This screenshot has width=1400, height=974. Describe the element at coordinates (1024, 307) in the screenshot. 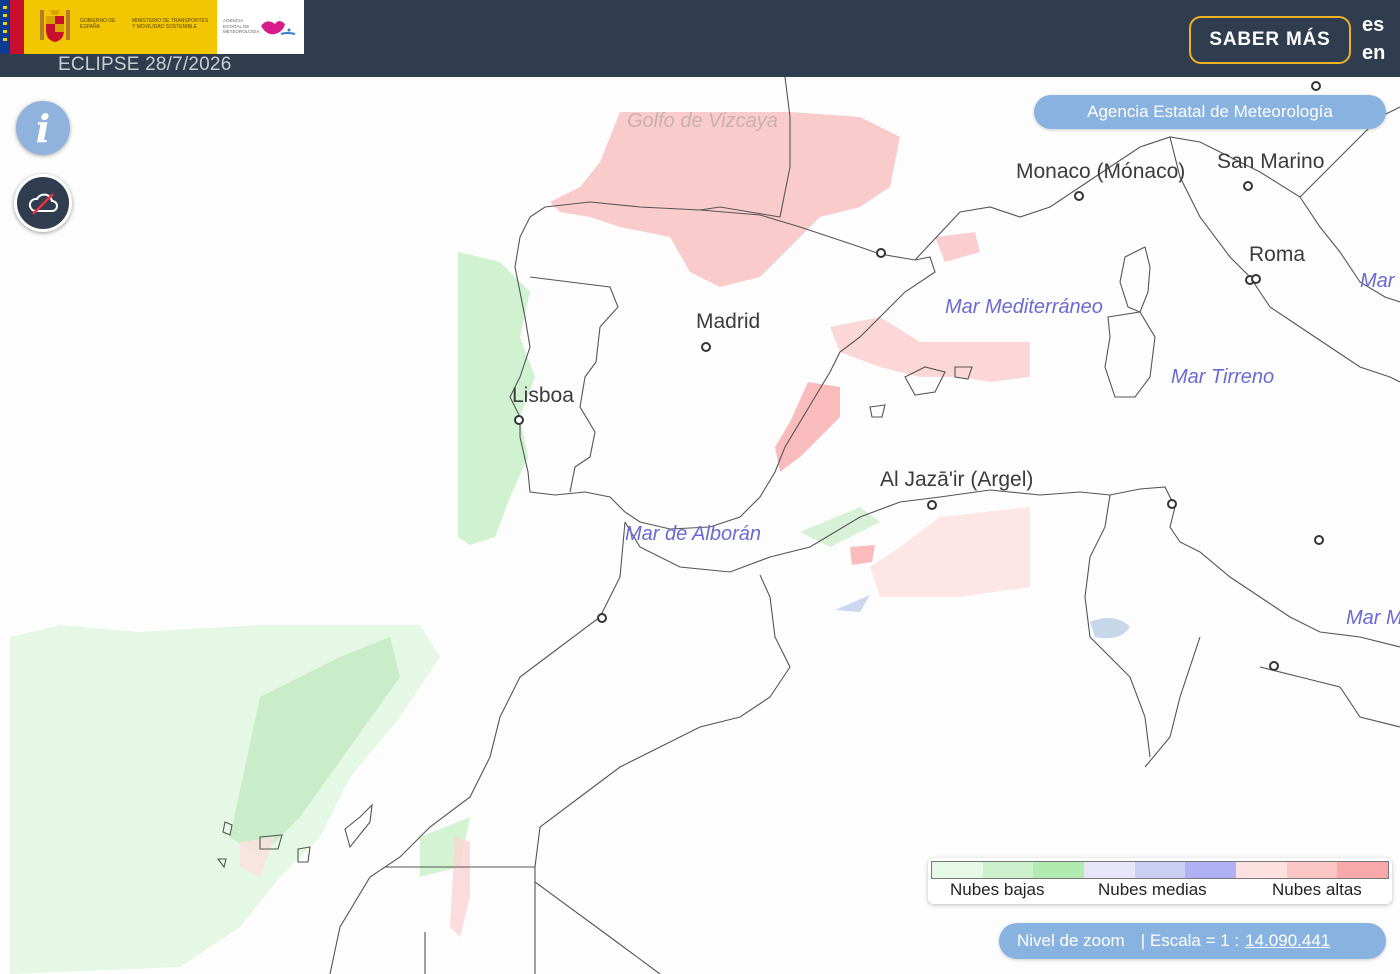

I see `sea-label-mediterraneo: Mar Mediterráneo` at that location.